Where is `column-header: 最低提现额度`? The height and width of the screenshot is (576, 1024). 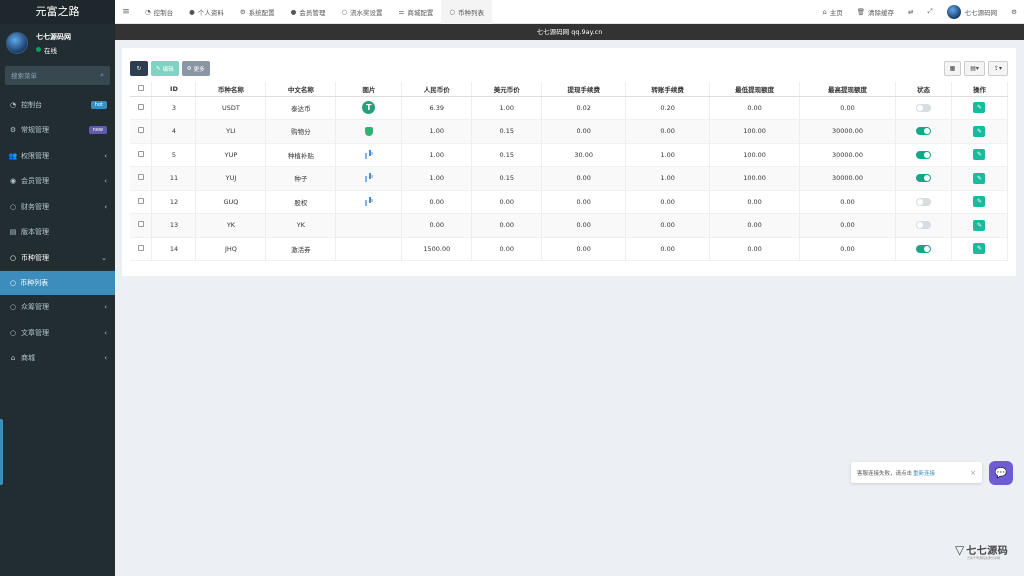 column-header: 最低提现额度 is located at coordinates (755, 89).